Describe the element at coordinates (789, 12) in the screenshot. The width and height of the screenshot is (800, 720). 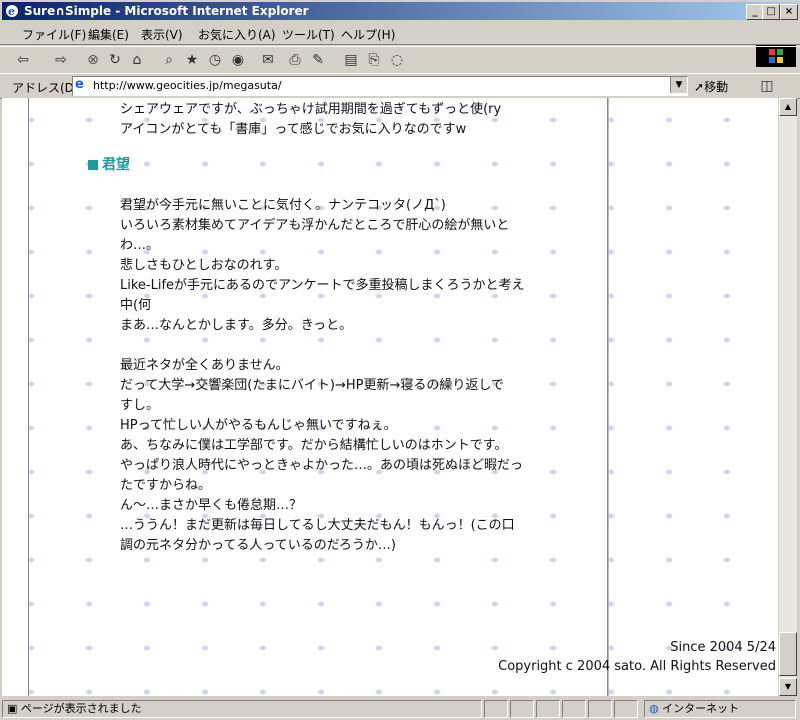
I see `close-button: ×` at that location.